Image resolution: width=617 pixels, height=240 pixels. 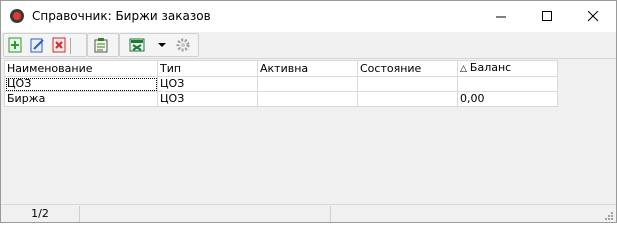 I want to click on properties-icon, so click(x=101, y=45).